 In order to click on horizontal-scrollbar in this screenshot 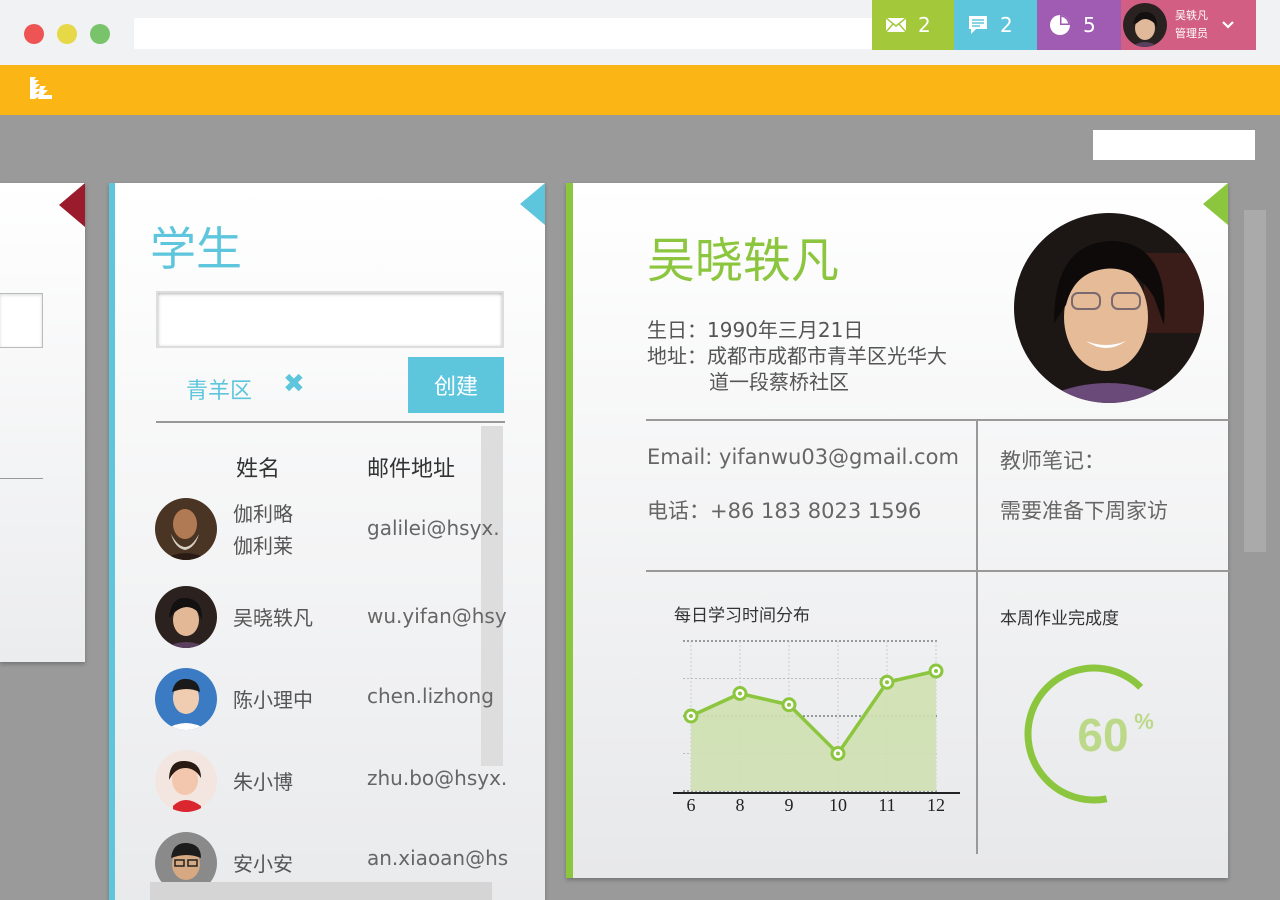, I will do `click(321, 891)`.